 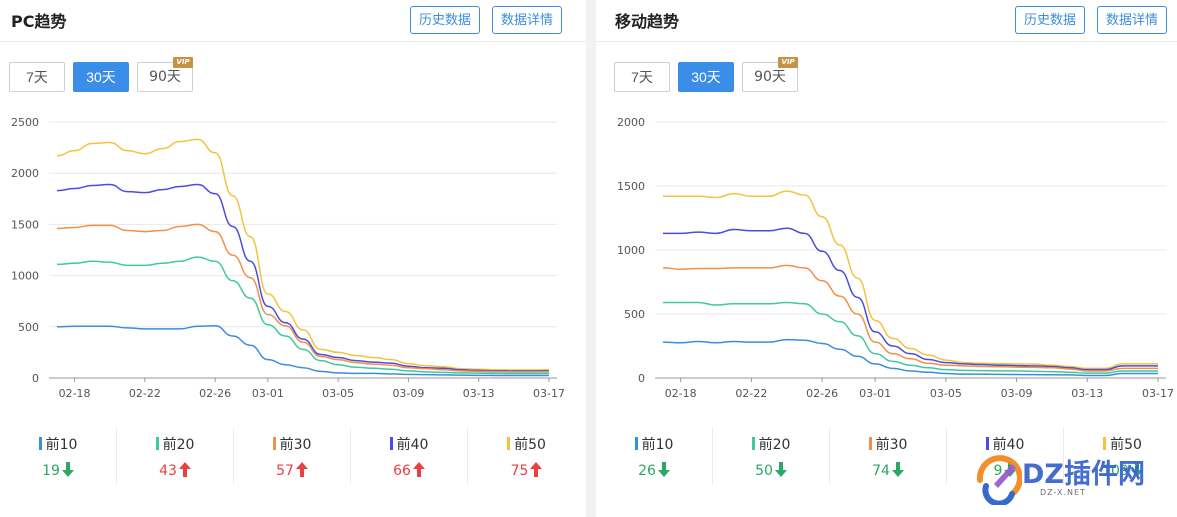 I want to click on watermark-url: DZ-X.NET, so click(x=1063, y=492).